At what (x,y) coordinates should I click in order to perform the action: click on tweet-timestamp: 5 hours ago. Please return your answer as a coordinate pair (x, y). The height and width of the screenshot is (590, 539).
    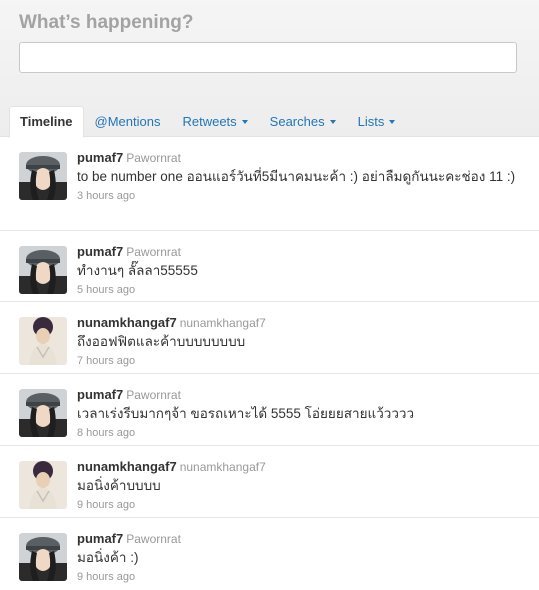
    Looking at the image, I should click on (303, 290).